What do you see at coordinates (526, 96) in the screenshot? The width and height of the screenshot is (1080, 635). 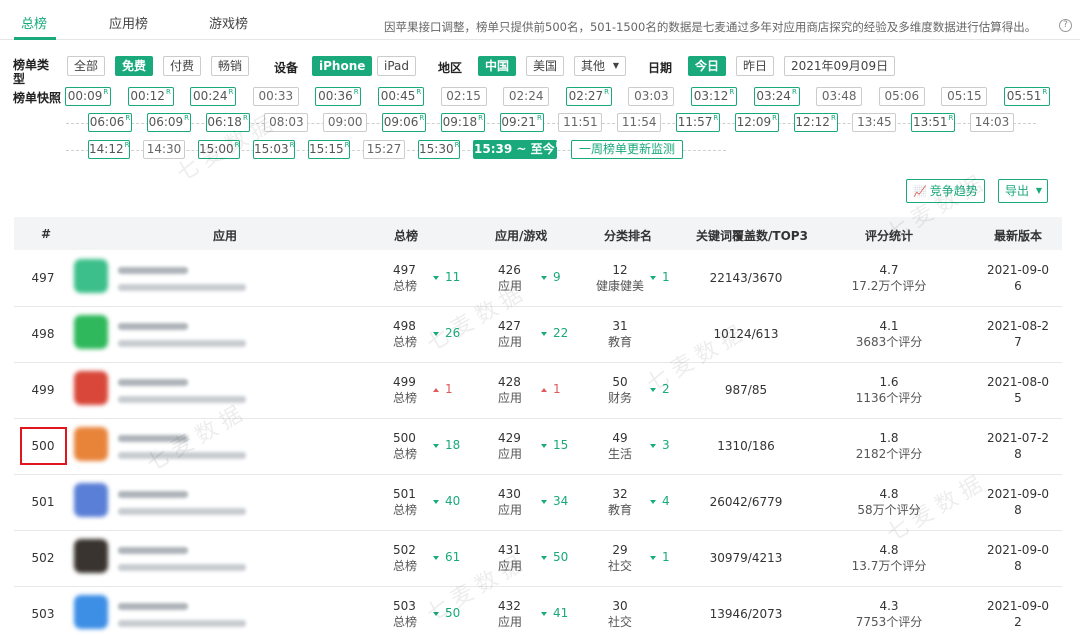 I see `snapshot-0224: 02:24` at bounding box center [526, 96].